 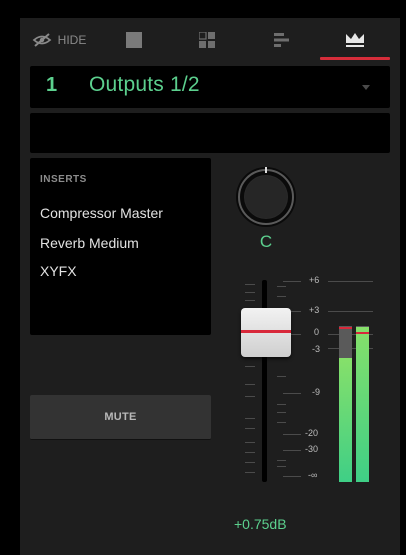 I want to click on dropdown-arrow-icon, so click(x=366, y=87).